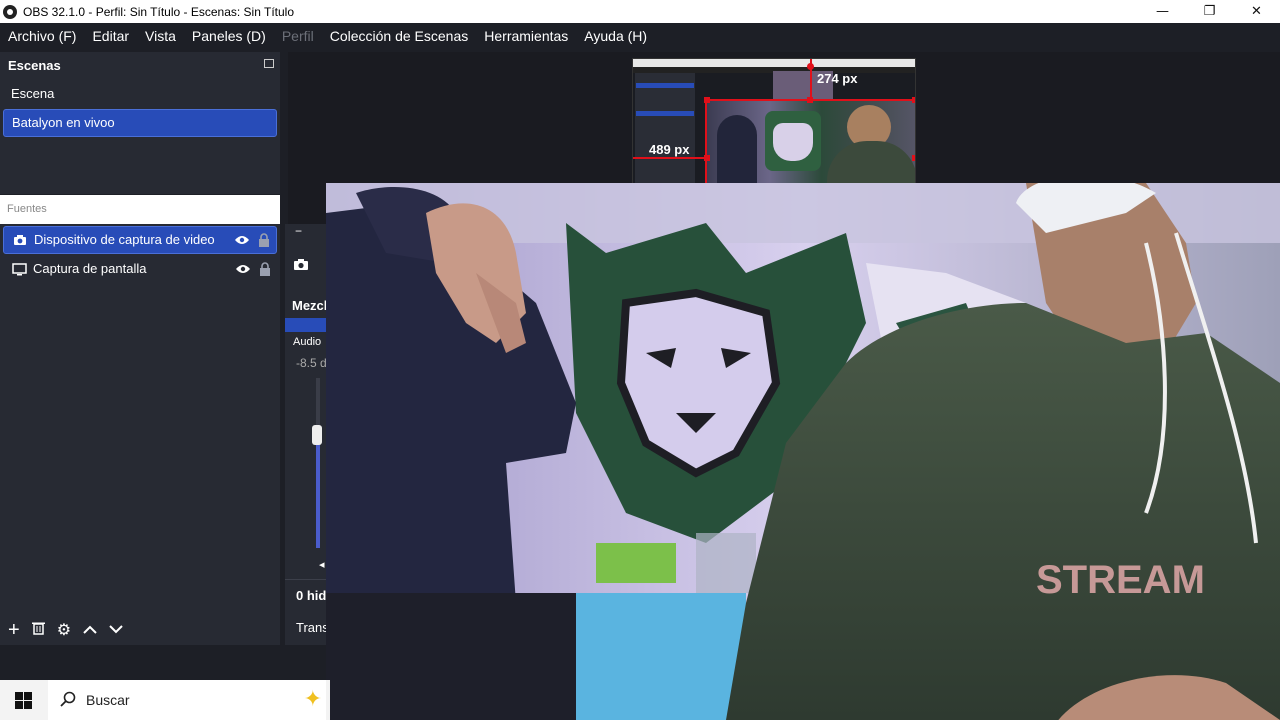 Image resolution: width=1280 pixels, height=720 pixels. Describe the element at coordinates (187, 700) in the screenshot. I see `taskbar-search-box: Buscar ✦` at that location.